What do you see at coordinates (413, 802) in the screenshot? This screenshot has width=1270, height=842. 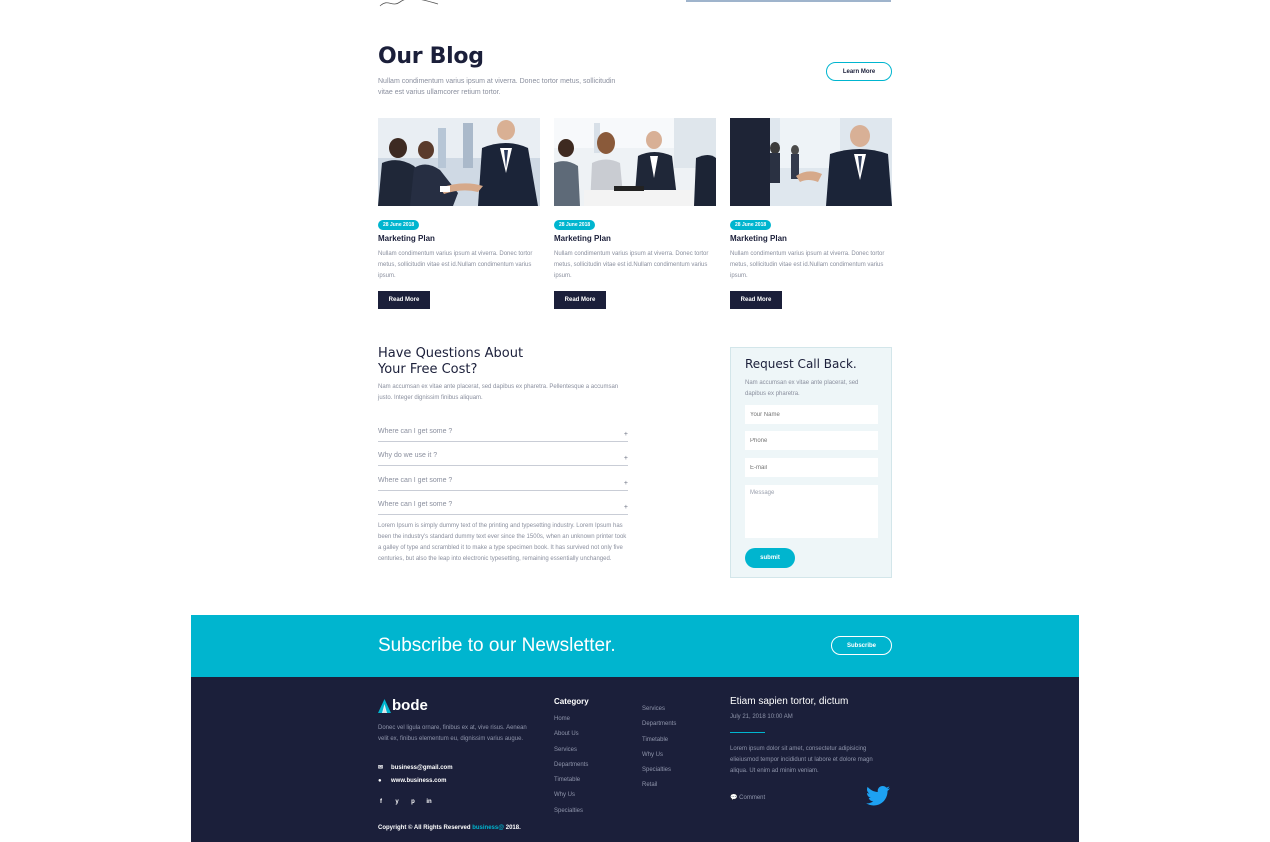 I see `pinterest-icon: p` at bounding box center [413, 802].